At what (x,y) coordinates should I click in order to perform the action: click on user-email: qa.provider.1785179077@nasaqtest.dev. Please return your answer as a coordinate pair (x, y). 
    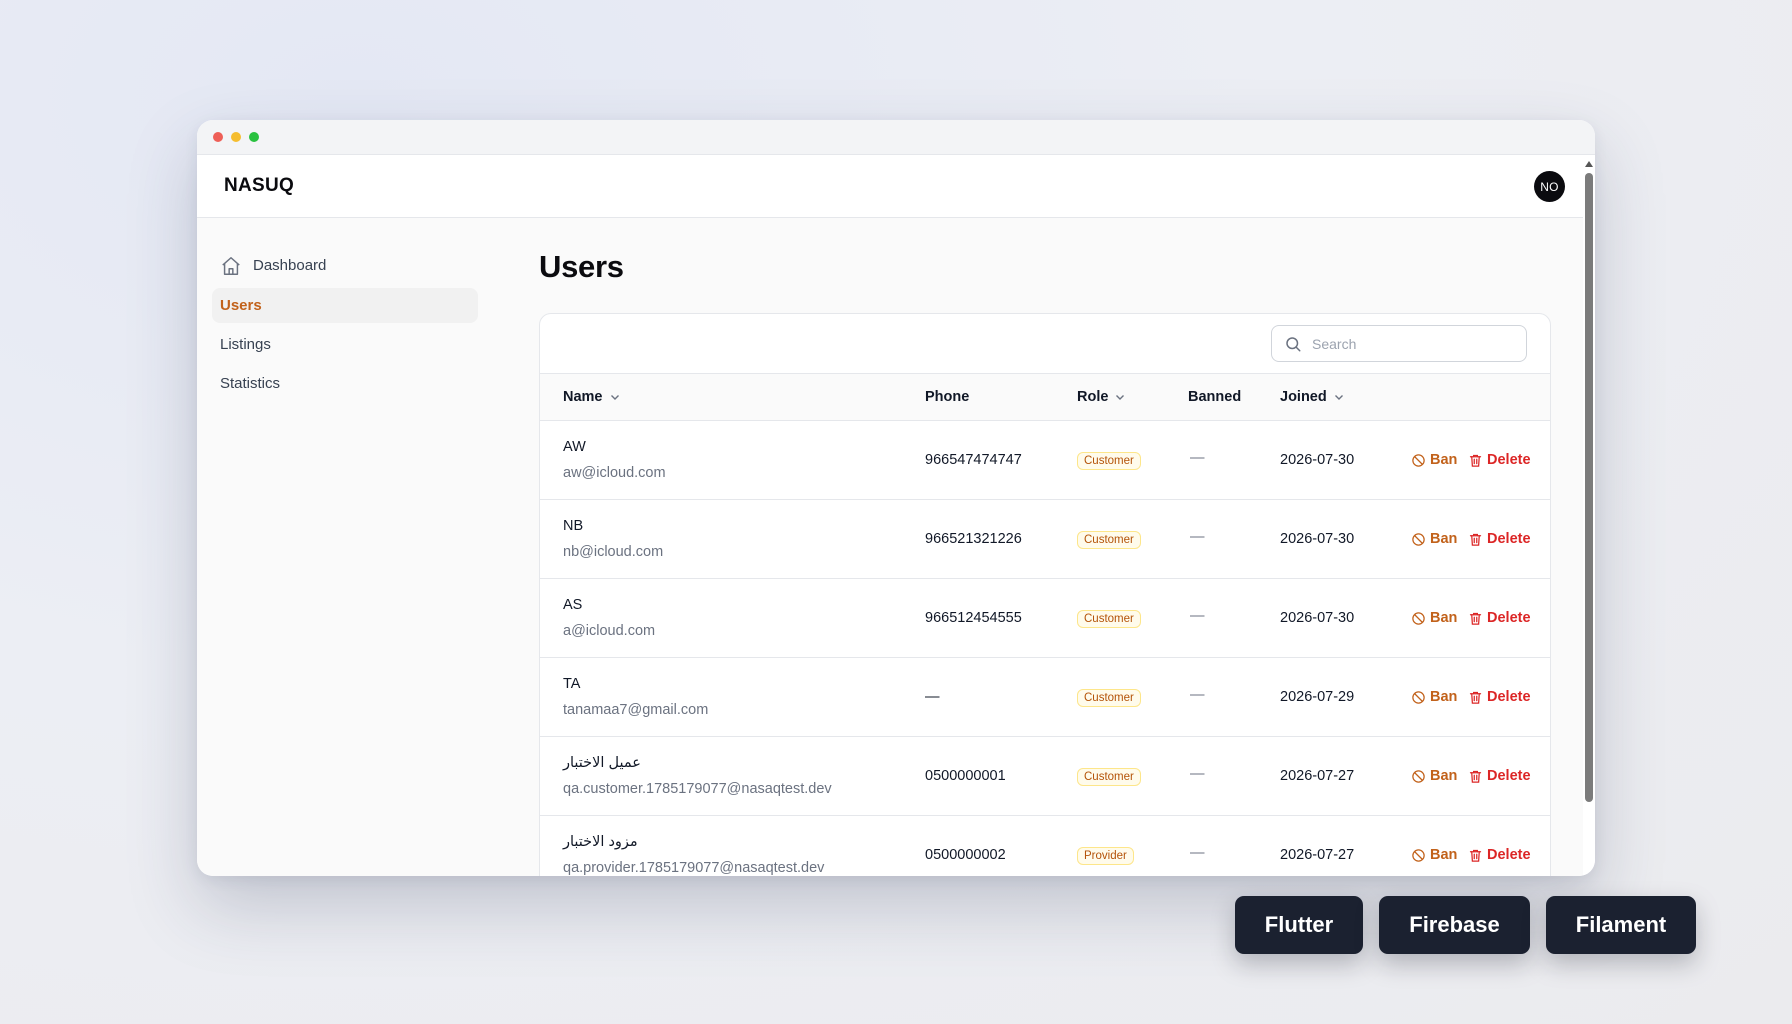
    Looking at the image, I should click on (694, 868).